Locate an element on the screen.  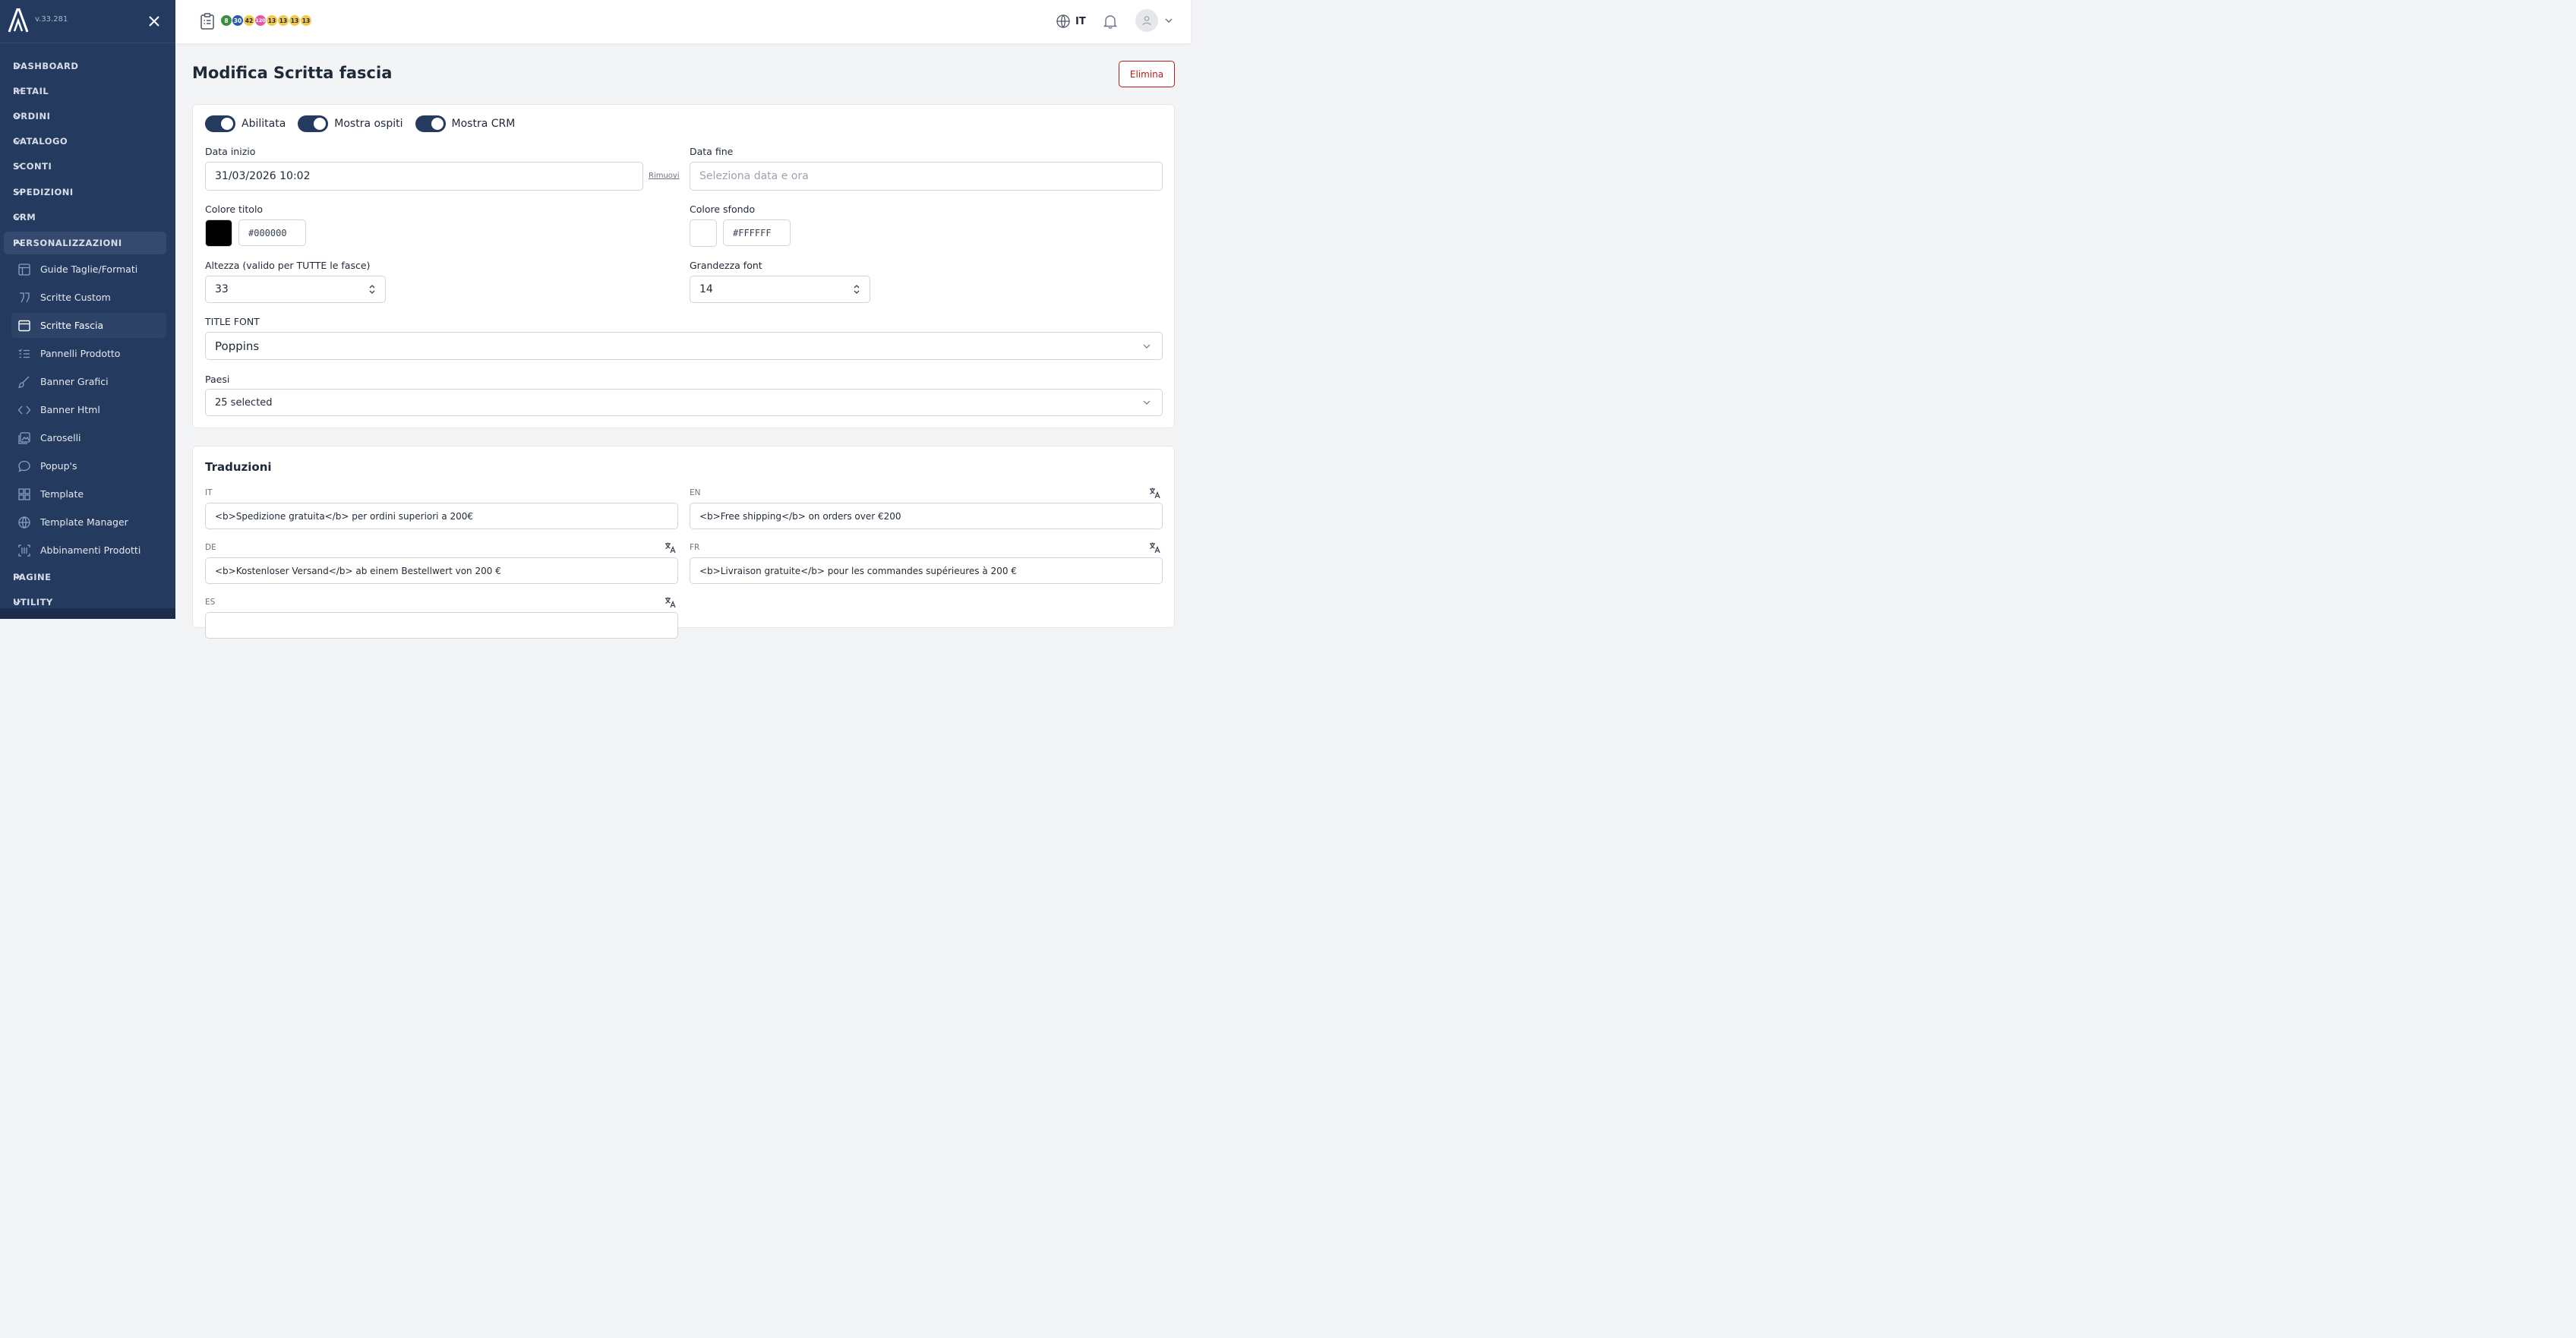
toggle-row: Abilitata Mostra ospiti Mostra CRM is located at coordinates (366, 123).